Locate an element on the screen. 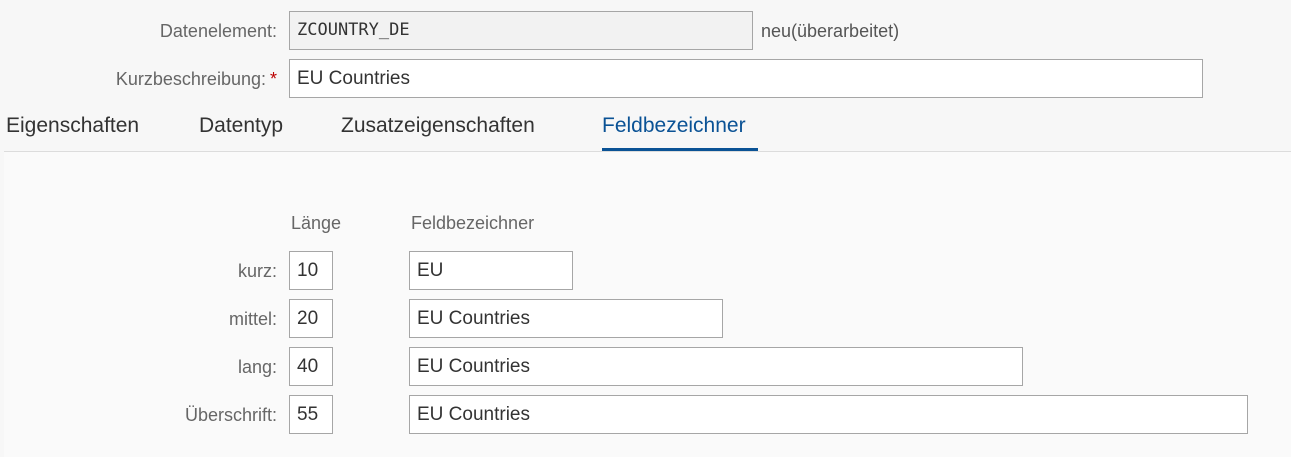 The image size is (1291, 457). row-label-heading: Überschrift: is located at coordinates (230, 415).